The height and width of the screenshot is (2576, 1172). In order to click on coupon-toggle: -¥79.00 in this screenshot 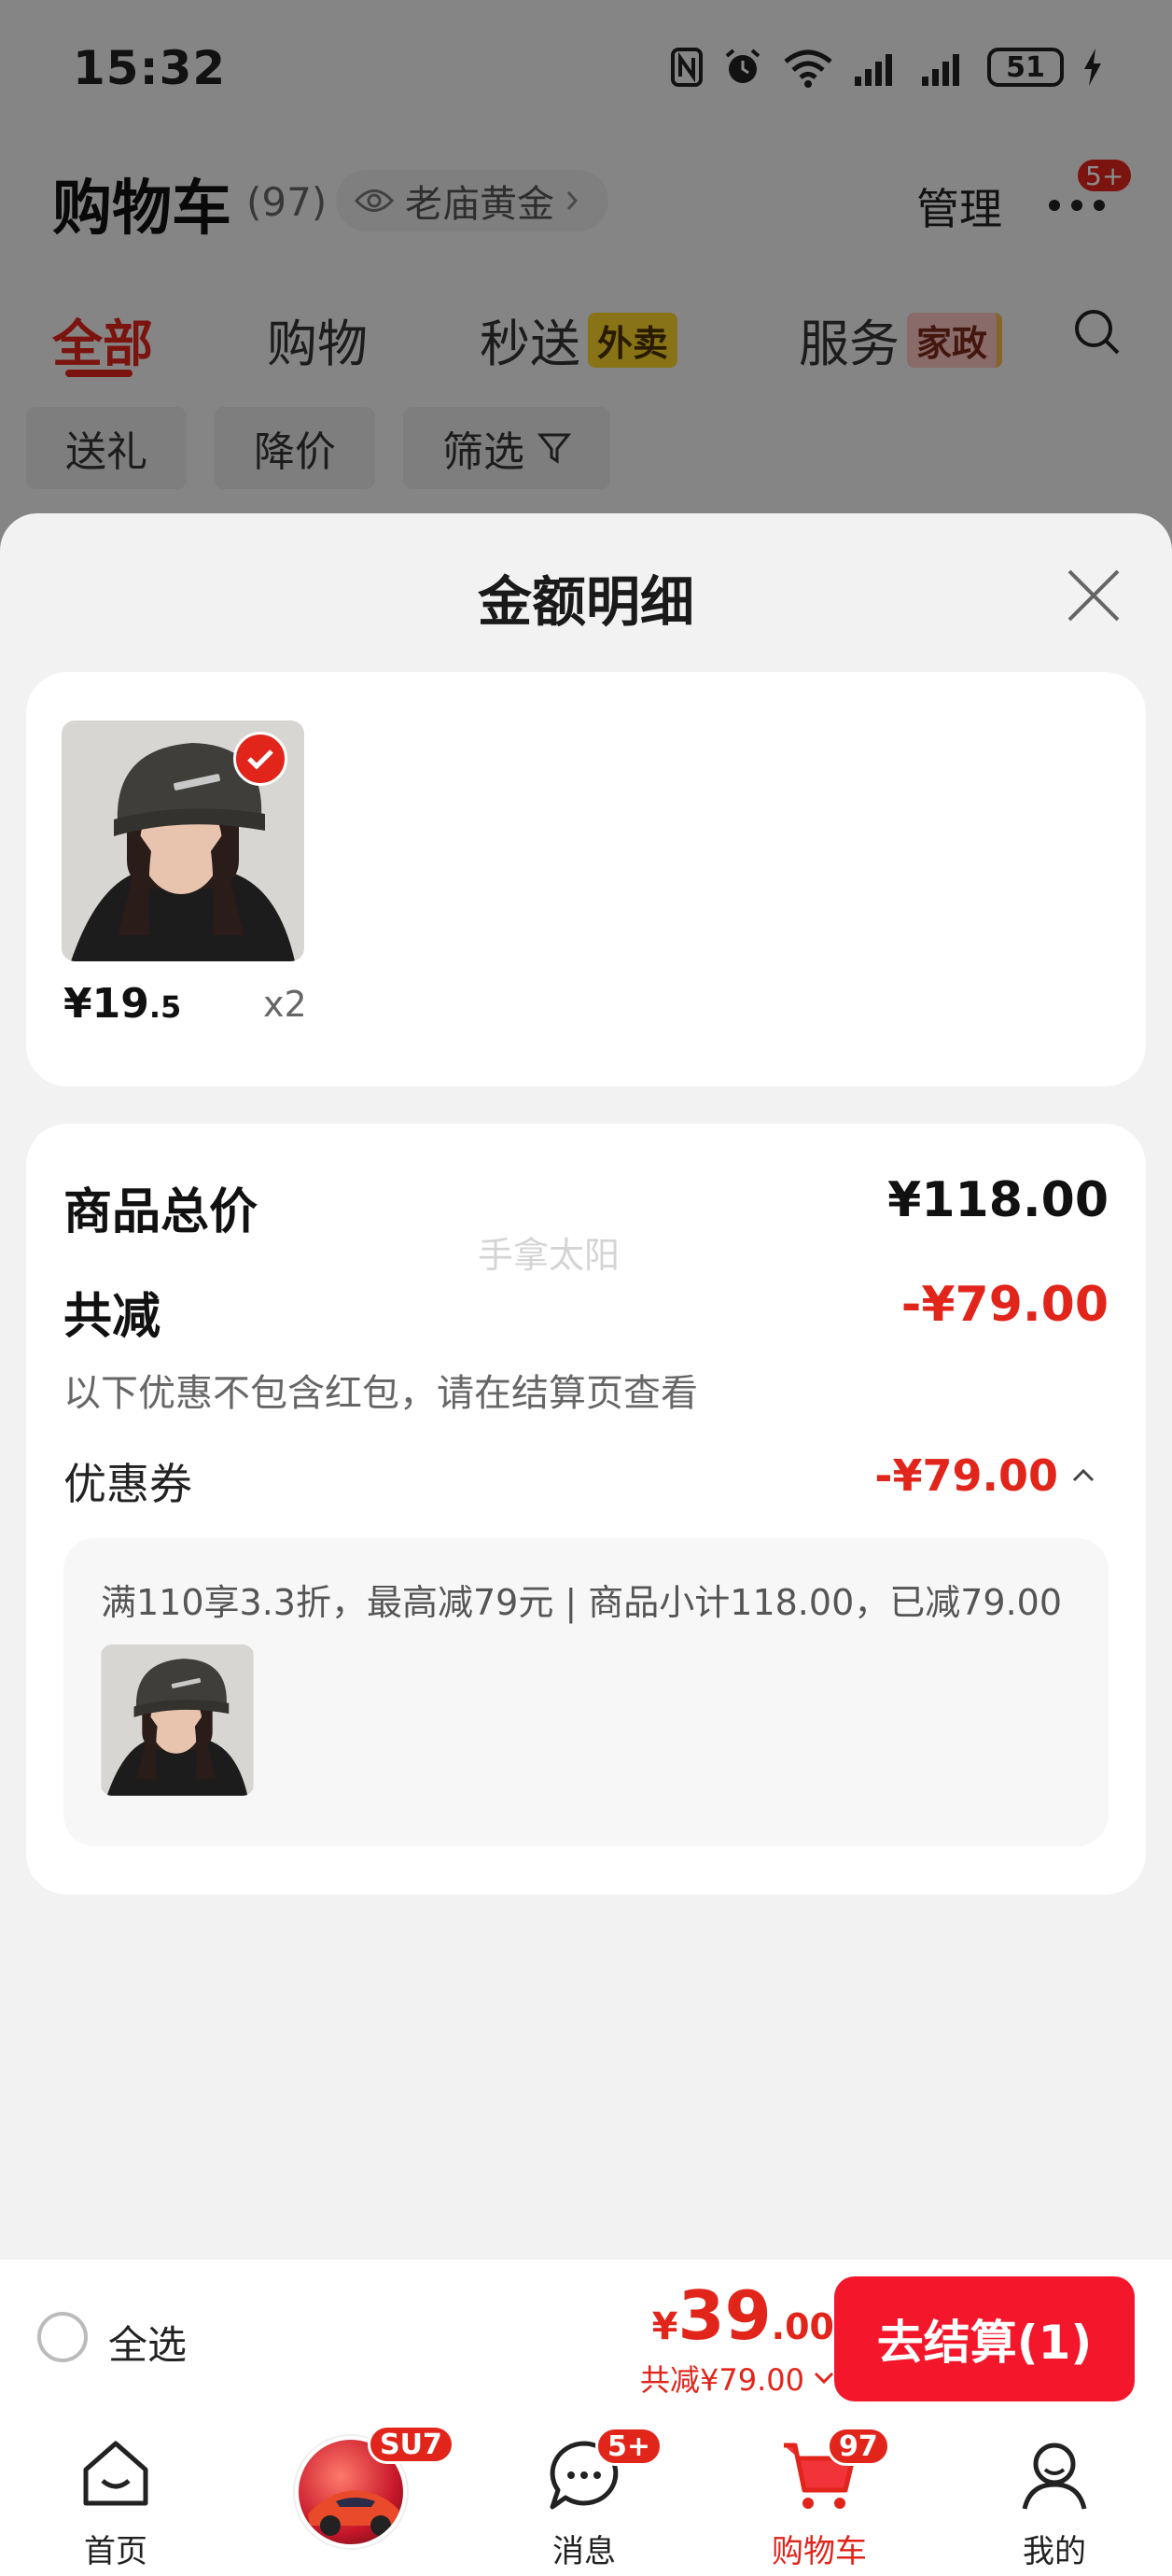, I will do `click(985, 1475)`.